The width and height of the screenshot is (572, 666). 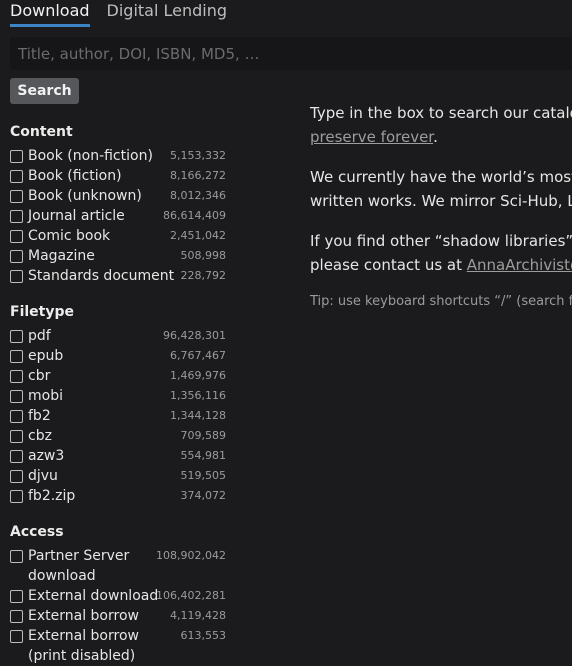 I want to click on filter-label: Book (unknown), so click(x=85, y=196).